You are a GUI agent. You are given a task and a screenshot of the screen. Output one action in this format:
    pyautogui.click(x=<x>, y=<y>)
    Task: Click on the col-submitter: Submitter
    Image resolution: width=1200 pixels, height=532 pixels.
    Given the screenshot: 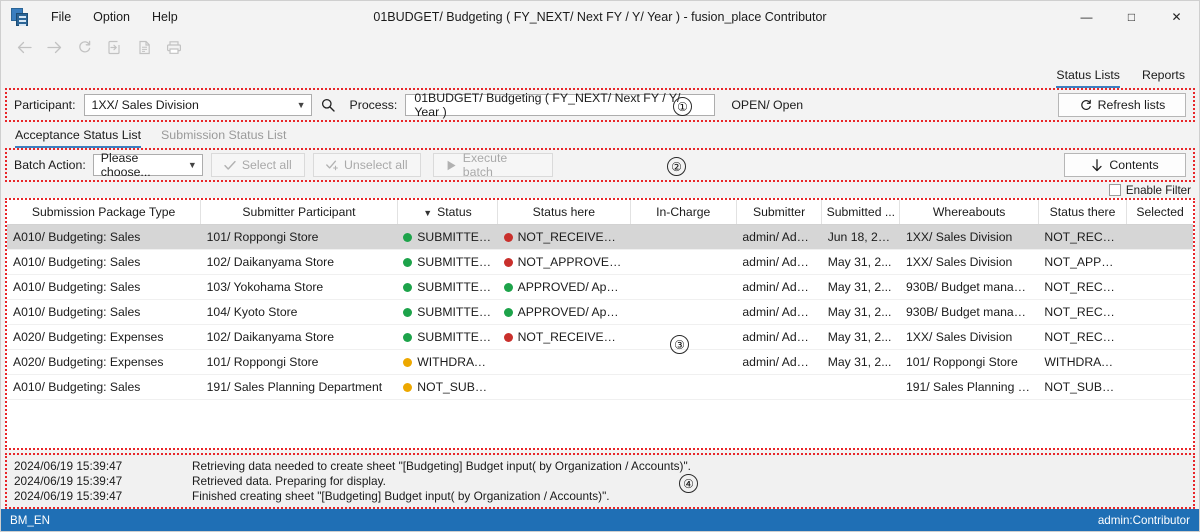 What is the action you would take?
    pyautogui.click(x=779, y=212)
    